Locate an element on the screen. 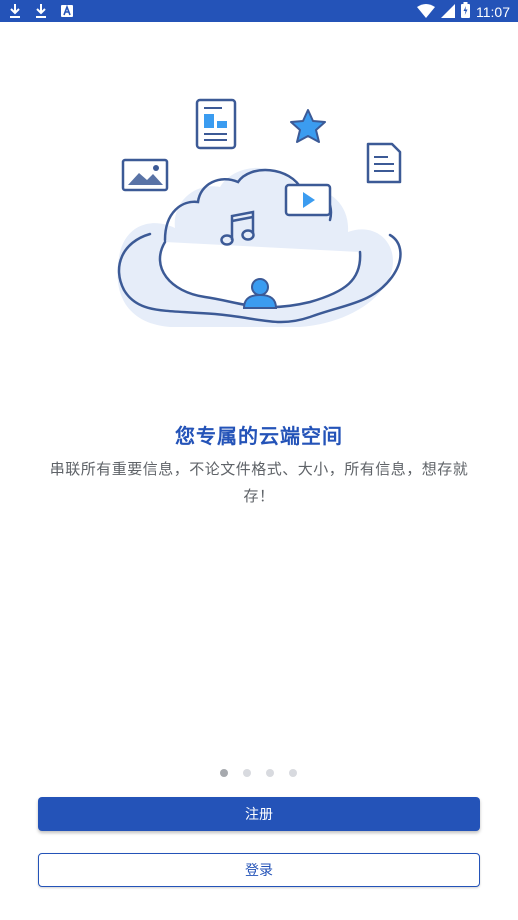  signal-icon is located at coordinates (448, 12).